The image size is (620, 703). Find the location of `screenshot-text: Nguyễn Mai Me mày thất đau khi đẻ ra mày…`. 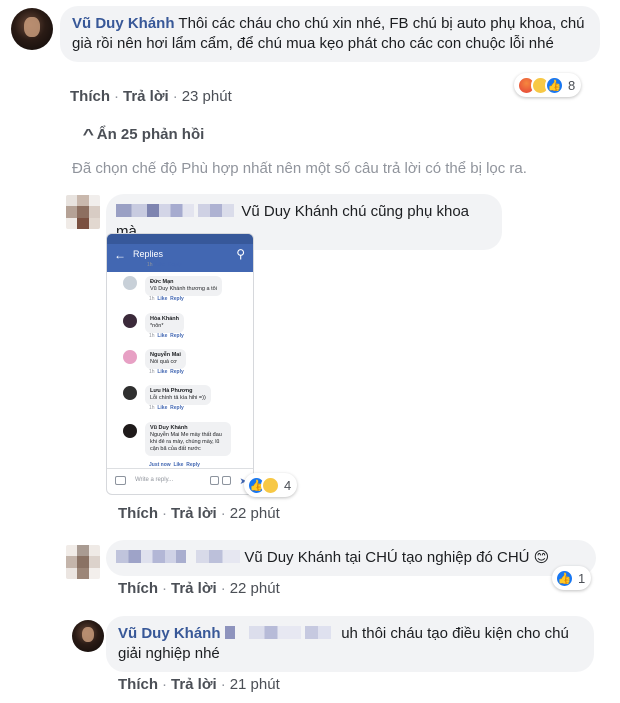

screenshot-text: Nguyễn Mai Me mày thất đau khi đẻ ra mày… is located at coordinates (186, 442).